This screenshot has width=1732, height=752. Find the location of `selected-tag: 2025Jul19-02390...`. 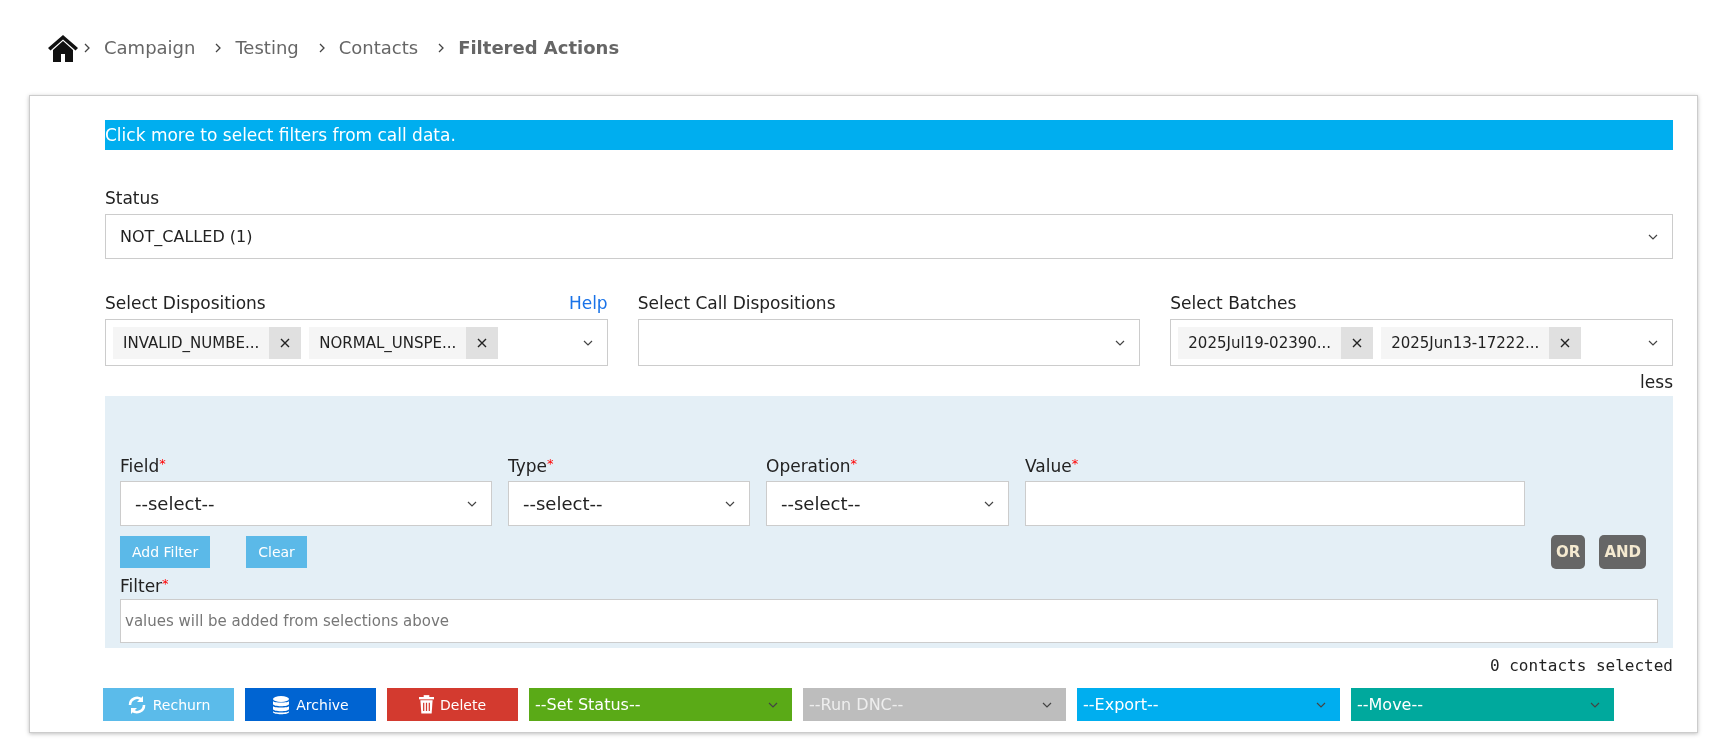

selected-tag: 2025Jul19-02390... is located at coordinates (1276, 342).